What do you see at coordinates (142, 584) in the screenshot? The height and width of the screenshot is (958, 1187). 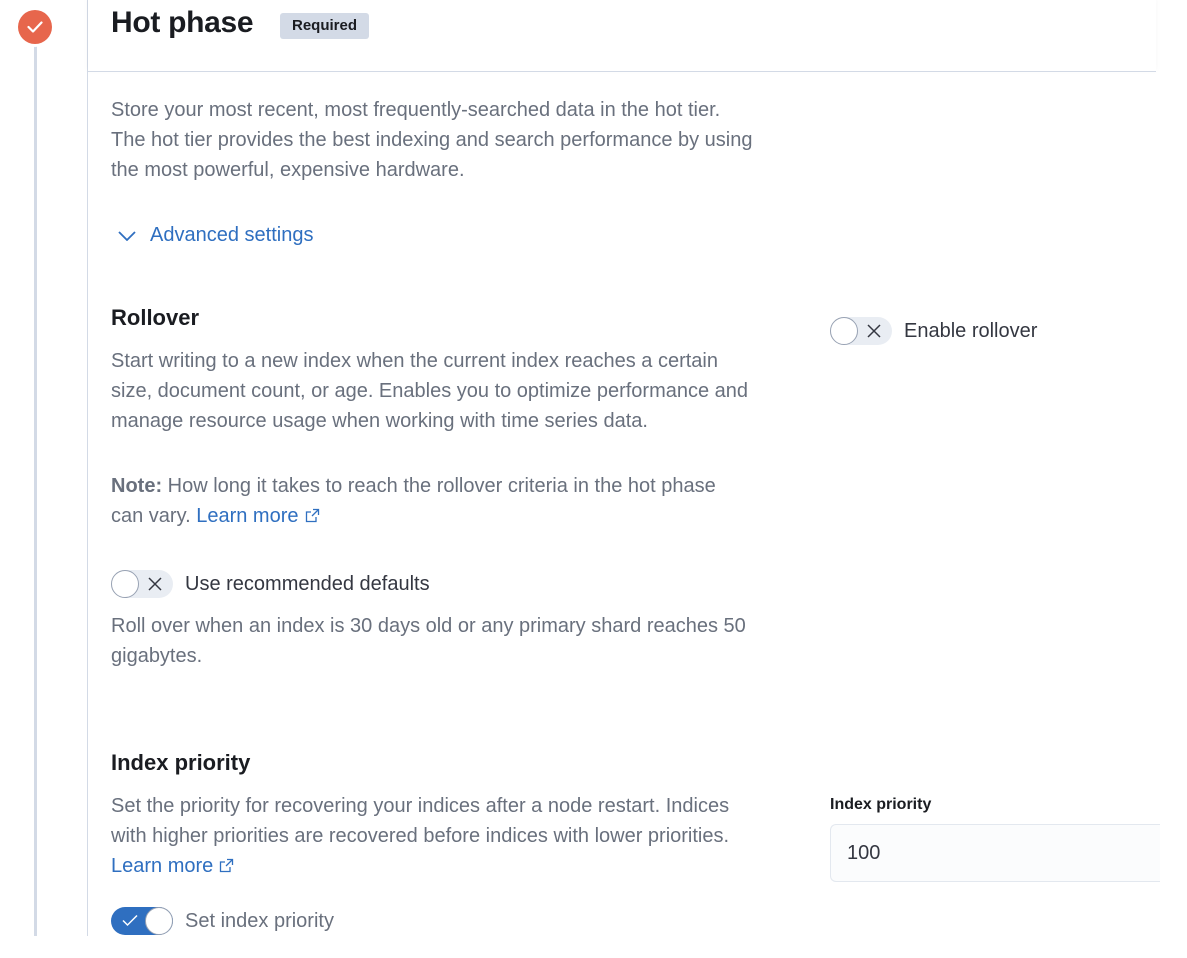 I see `use-recommended-defaults-switch` at bounding box center [142, 584].